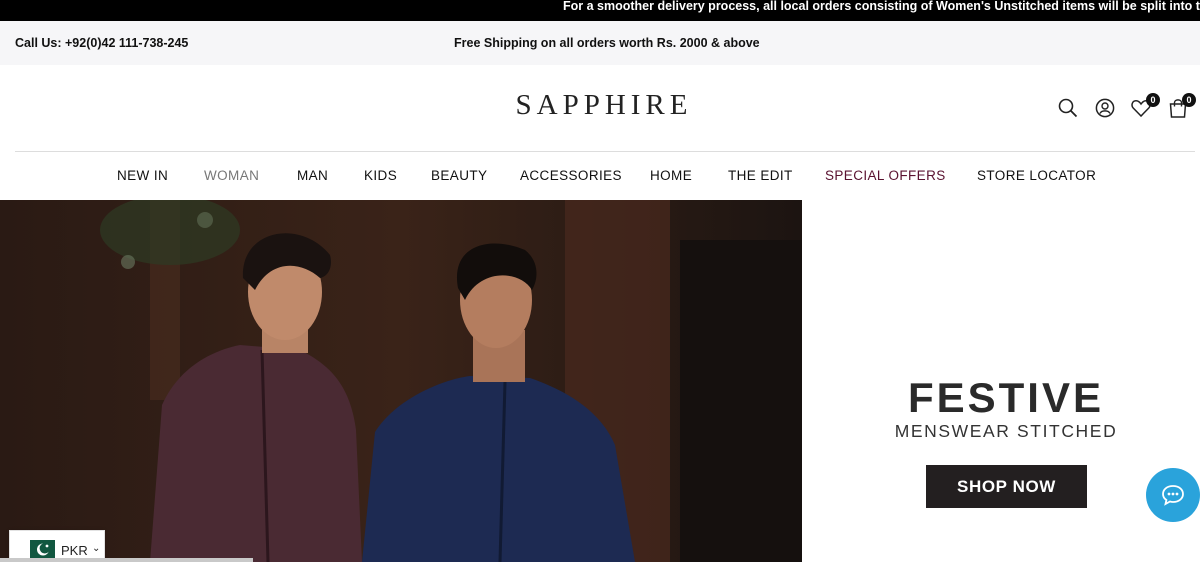 The height and width of the screenshot is (562, 1200). What do you see at coordinates (102, 43) in the screenshot?
I see `call-us-text: Call Us: +92(0)42 111-738-245` at bounding box center [102, 43].